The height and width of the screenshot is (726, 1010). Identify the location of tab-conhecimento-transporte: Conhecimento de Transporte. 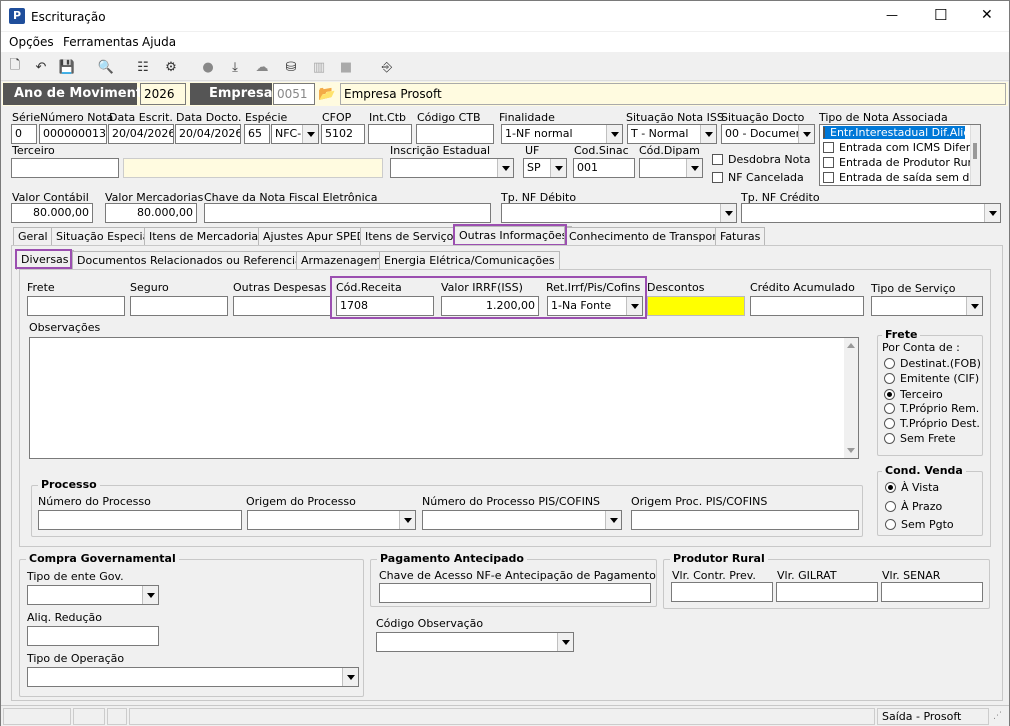
(648, 236).